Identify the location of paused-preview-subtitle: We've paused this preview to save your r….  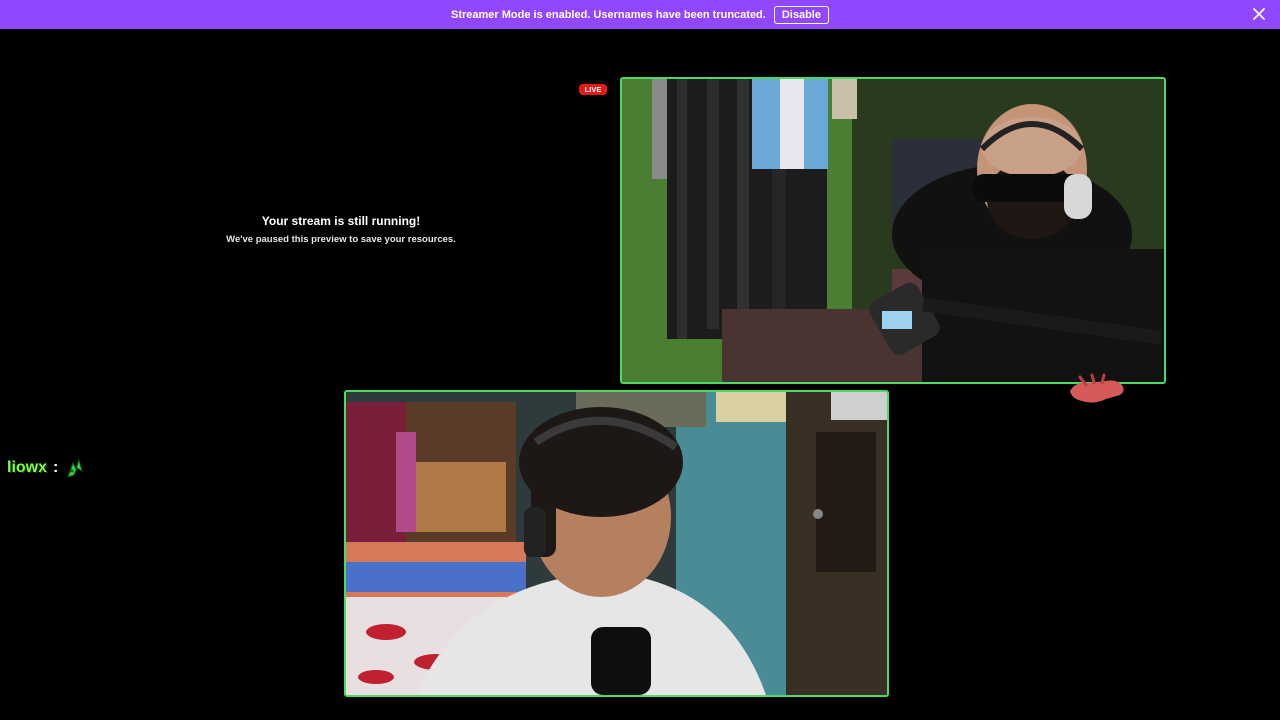
(341, 239).